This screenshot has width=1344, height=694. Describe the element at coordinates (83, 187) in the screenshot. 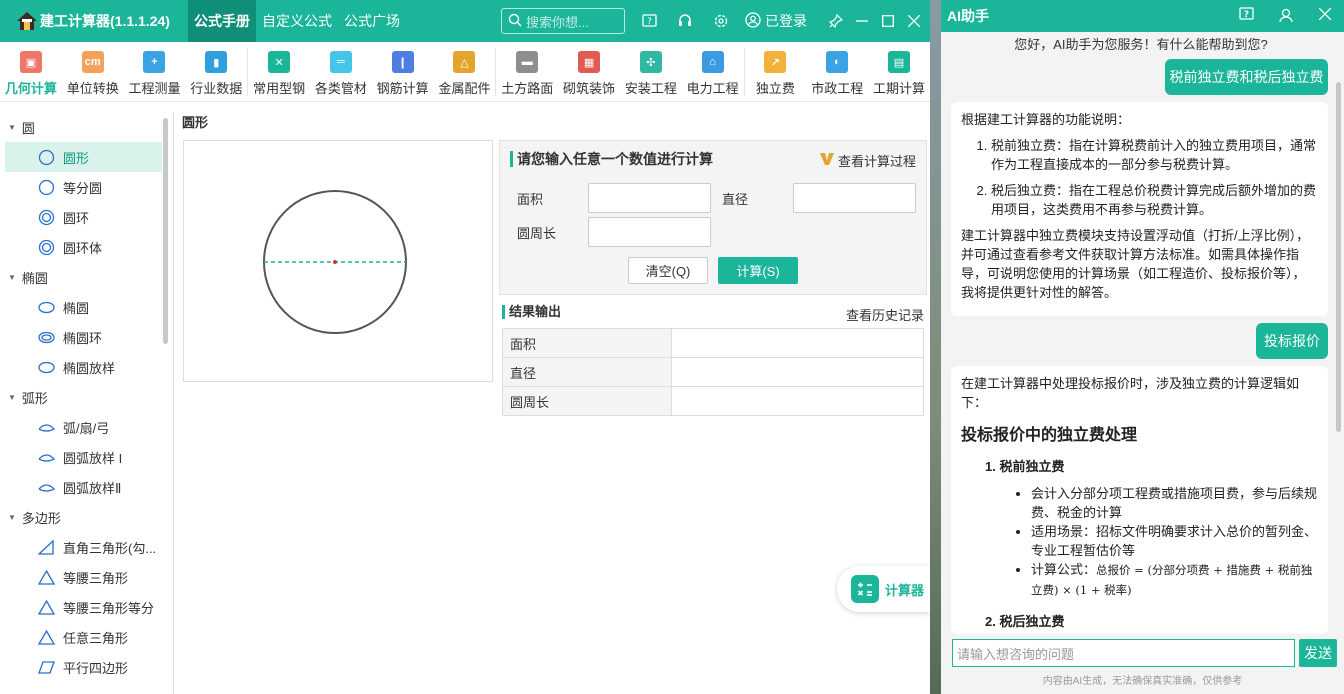

I see `sidebar-item: 等分圆` at that location.